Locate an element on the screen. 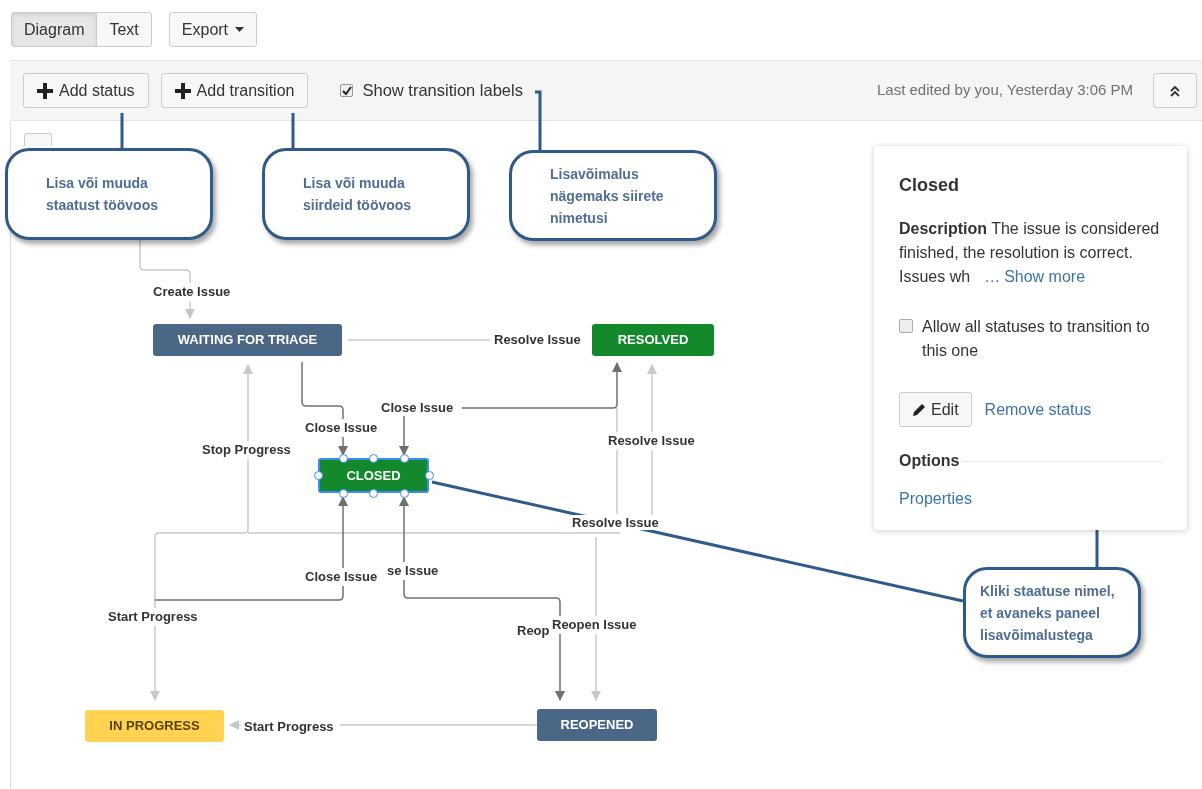 The width and height of the screenshot is (1202, 789). callout-text: Lisa või muuda siirdeid töövoos is located at coordinates (358, 194).